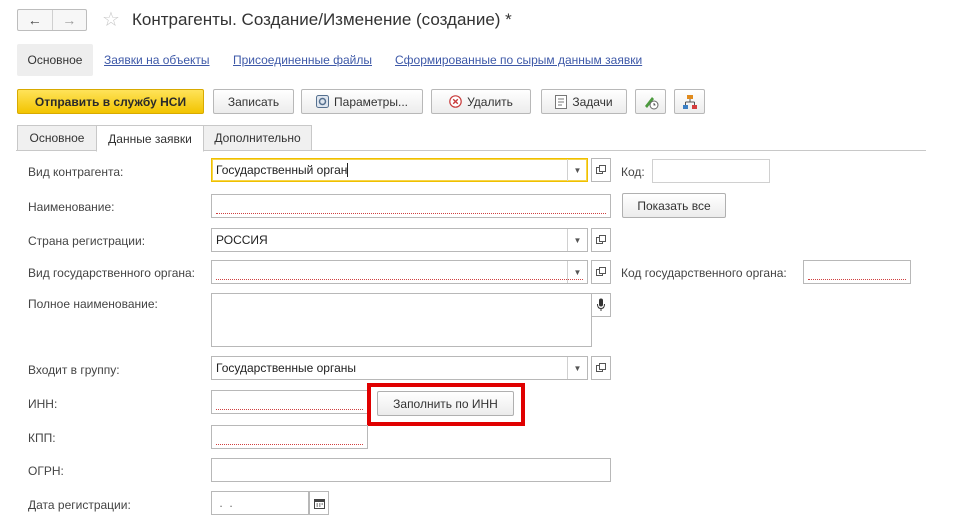 The image size is (965, 529). Describe the element at coordinates (74, 370) in the screenshot. I see `group-label: Входит в группу:` at that location.